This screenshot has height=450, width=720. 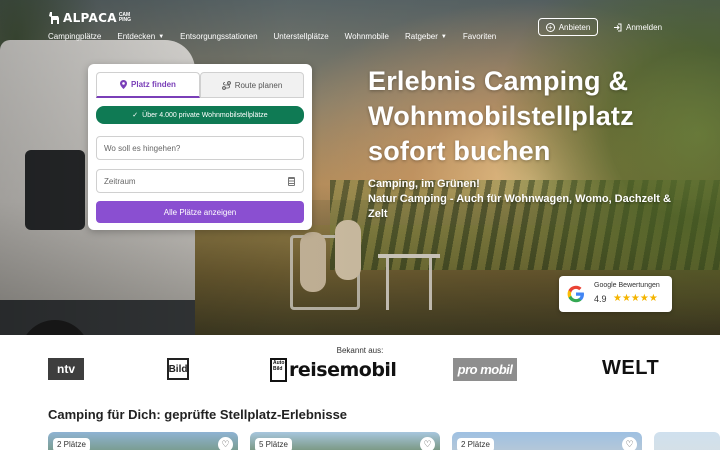 I want to click on brand-logo: ALPACA CAM PING, so click(x=89, y=17).